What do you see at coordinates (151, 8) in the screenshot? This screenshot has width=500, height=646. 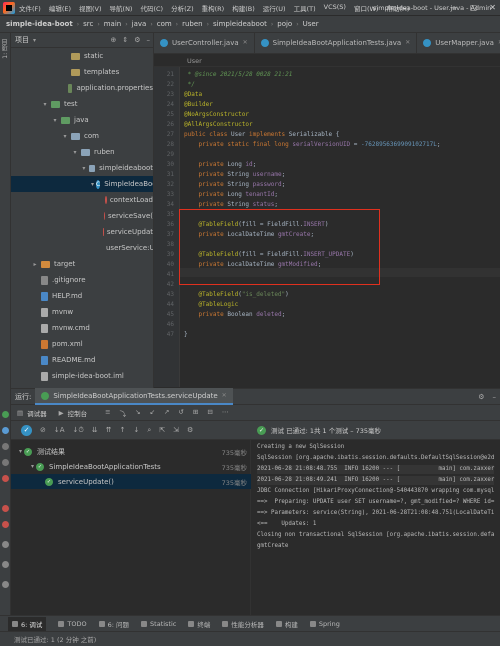 I see `menu-item: 代码(C)` at bounding box center [151, 8].